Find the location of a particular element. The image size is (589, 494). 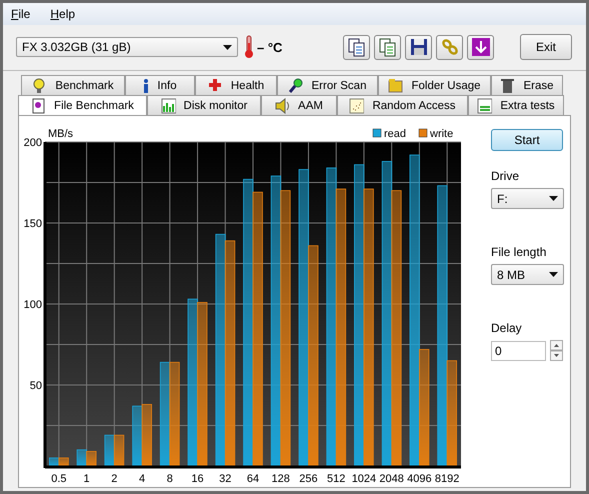

x-tick-label: 0.5 is located at coordinates (59, 479).